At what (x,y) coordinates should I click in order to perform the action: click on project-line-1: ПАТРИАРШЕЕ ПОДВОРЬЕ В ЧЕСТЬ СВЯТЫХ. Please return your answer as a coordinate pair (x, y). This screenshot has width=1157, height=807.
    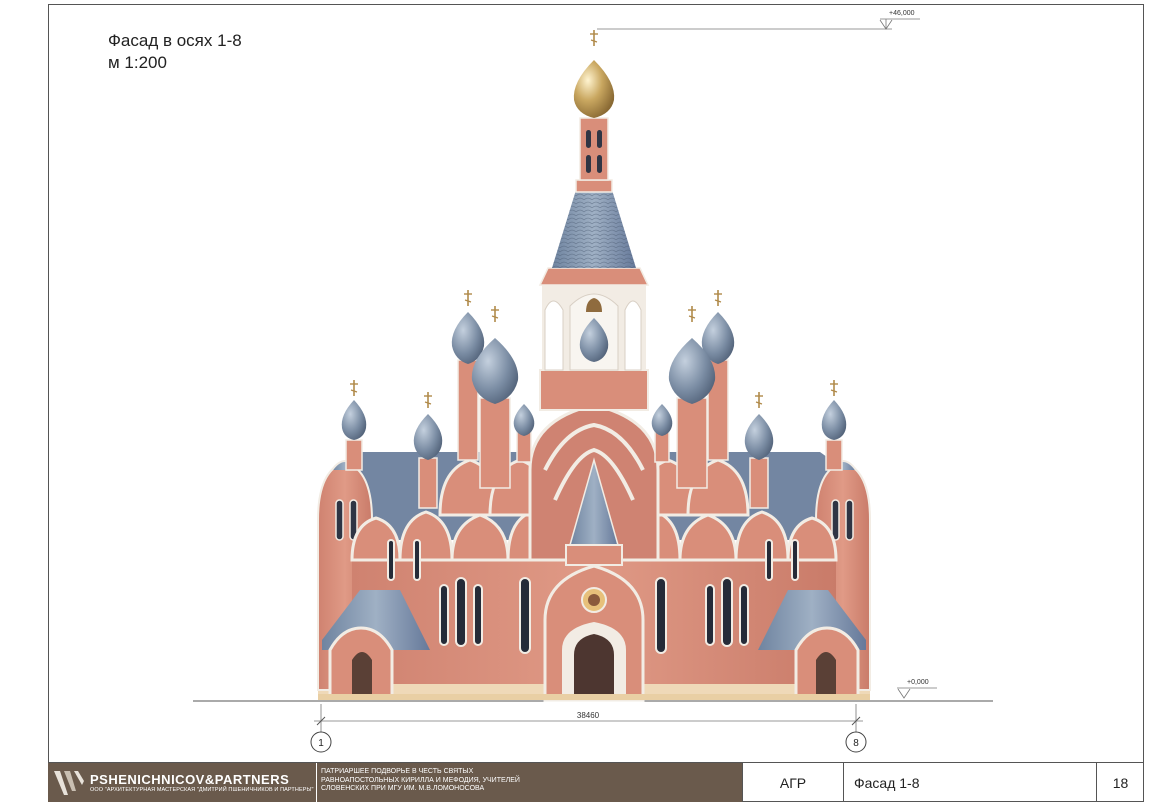
    Looking at the image, I should click on (397, 771).